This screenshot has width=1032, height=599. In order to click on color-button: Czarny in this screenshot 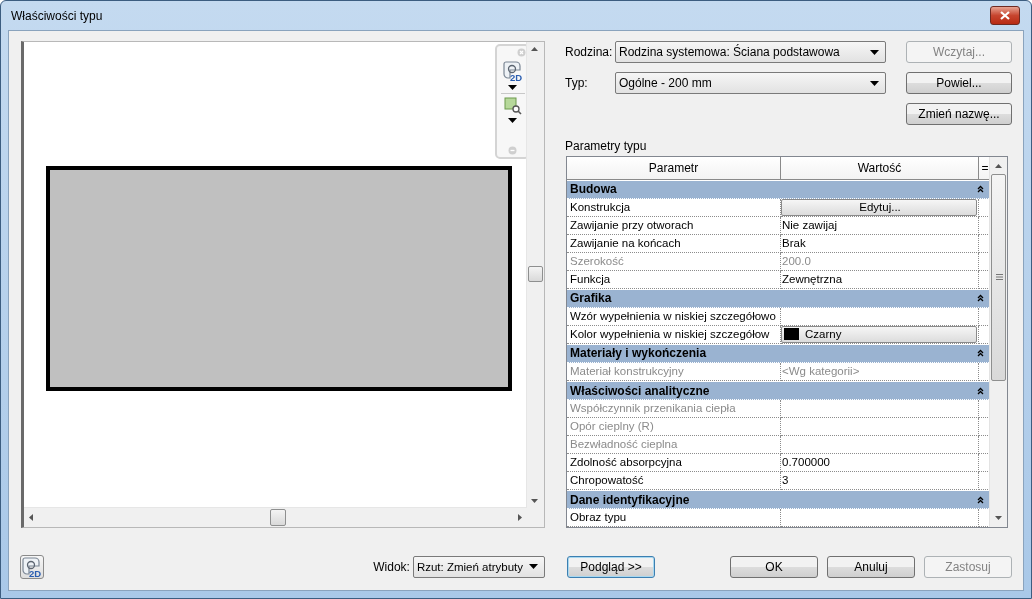, I will do `click(879, 334)`.